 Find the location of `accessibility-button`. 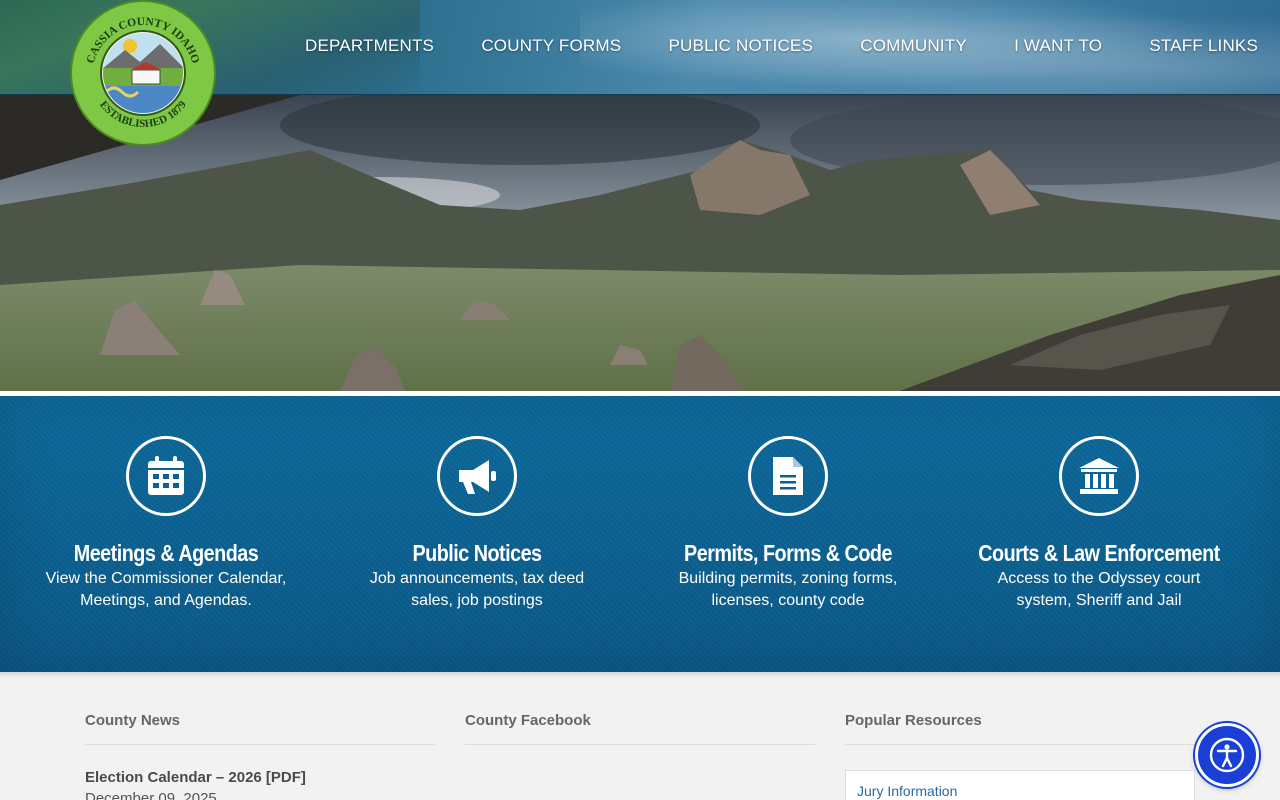

accessibility-button is located at coordinates (1227, 755).